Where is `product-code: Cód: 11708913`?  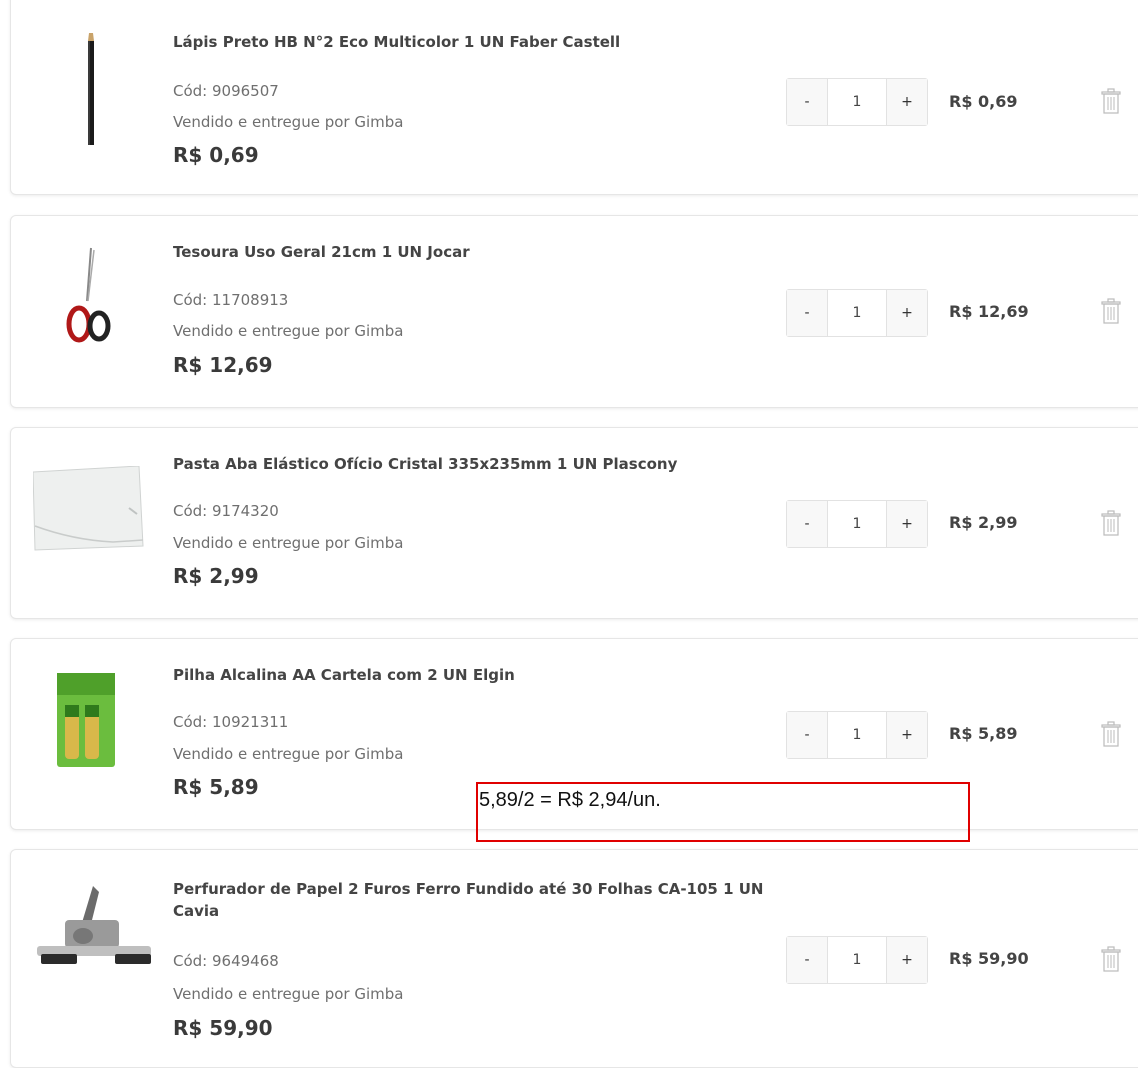 product-code: Cód: 11708913 is located at coordinates (231, 300).